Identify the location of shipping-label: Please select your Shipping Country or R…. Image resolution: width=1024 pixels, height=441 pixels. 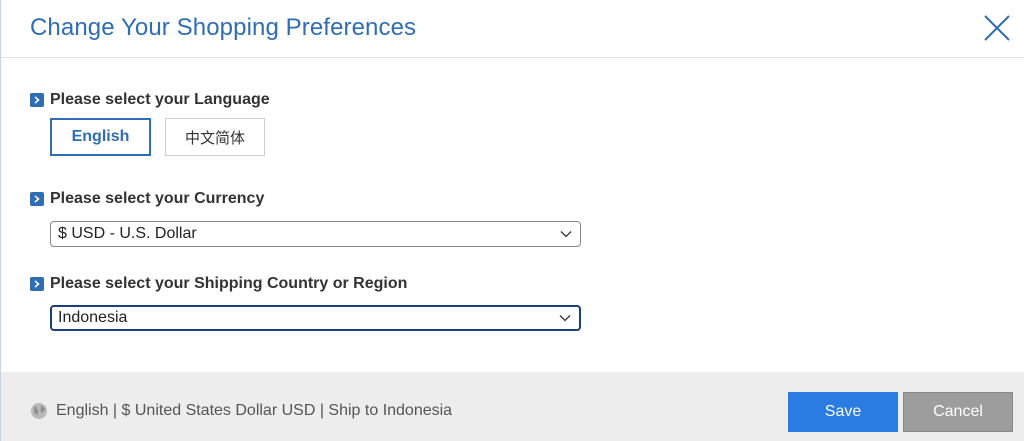
(229, 283).